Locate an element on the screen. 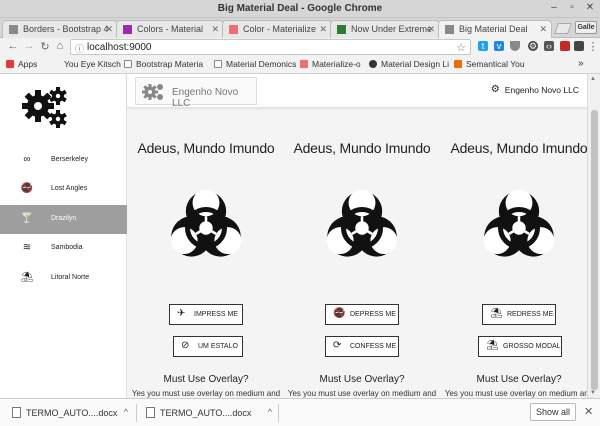  button-label: Um Estalo is located at coordinates (218, 346).